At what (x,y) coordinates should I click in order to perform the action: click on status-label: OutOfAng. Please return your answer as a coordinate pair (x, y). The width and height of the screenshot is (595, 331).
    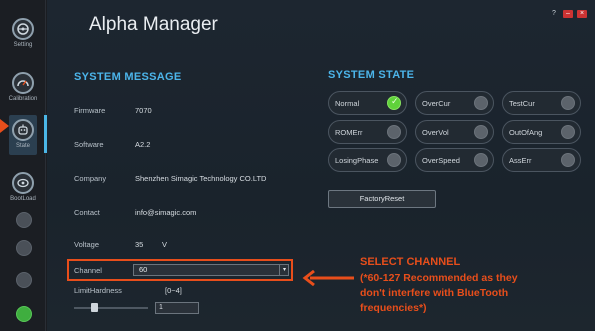
    Looking at the image, I should click on (526, 132).